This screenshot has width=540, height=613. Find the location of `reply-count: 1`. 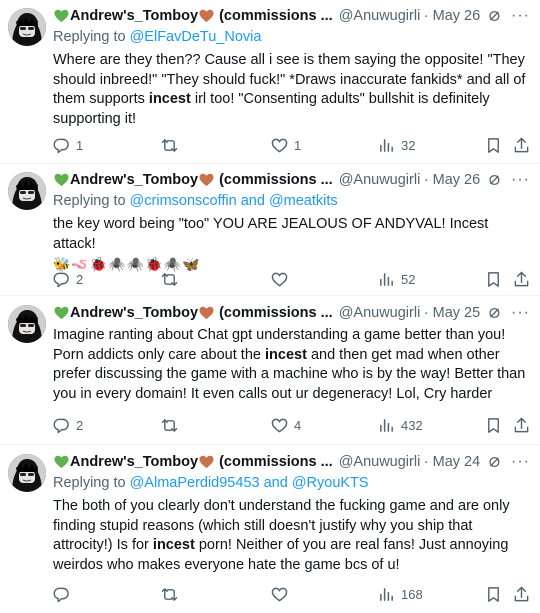

reply-count: 1 is located at coordinates (80, 145).